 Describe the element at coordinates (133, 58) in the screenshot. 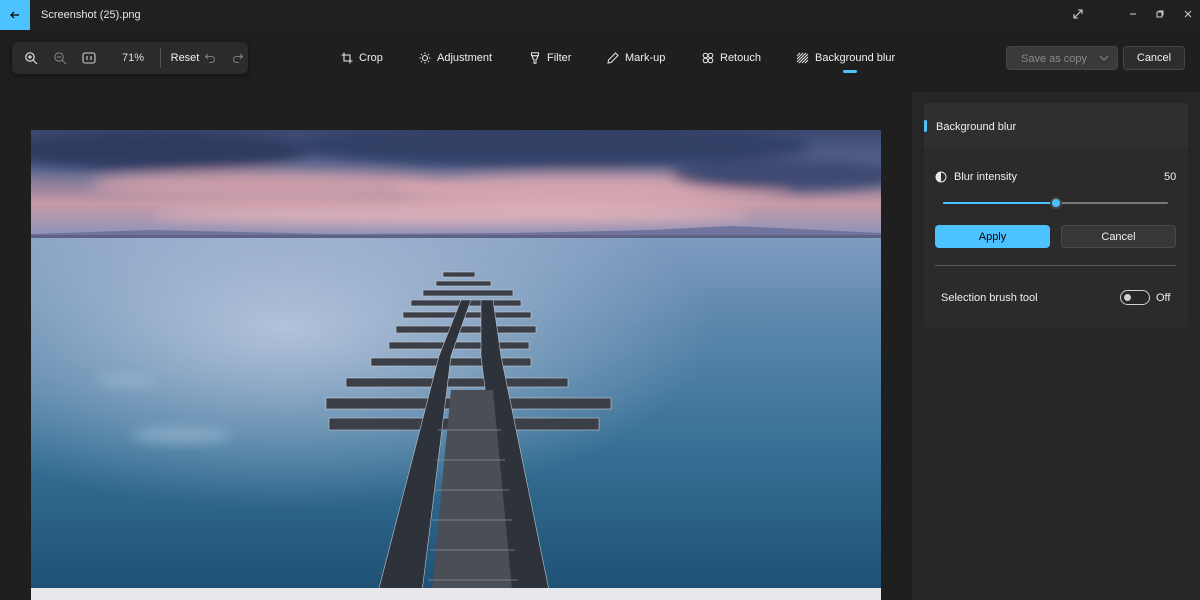

I see `zoom-level: 71%` at that location.